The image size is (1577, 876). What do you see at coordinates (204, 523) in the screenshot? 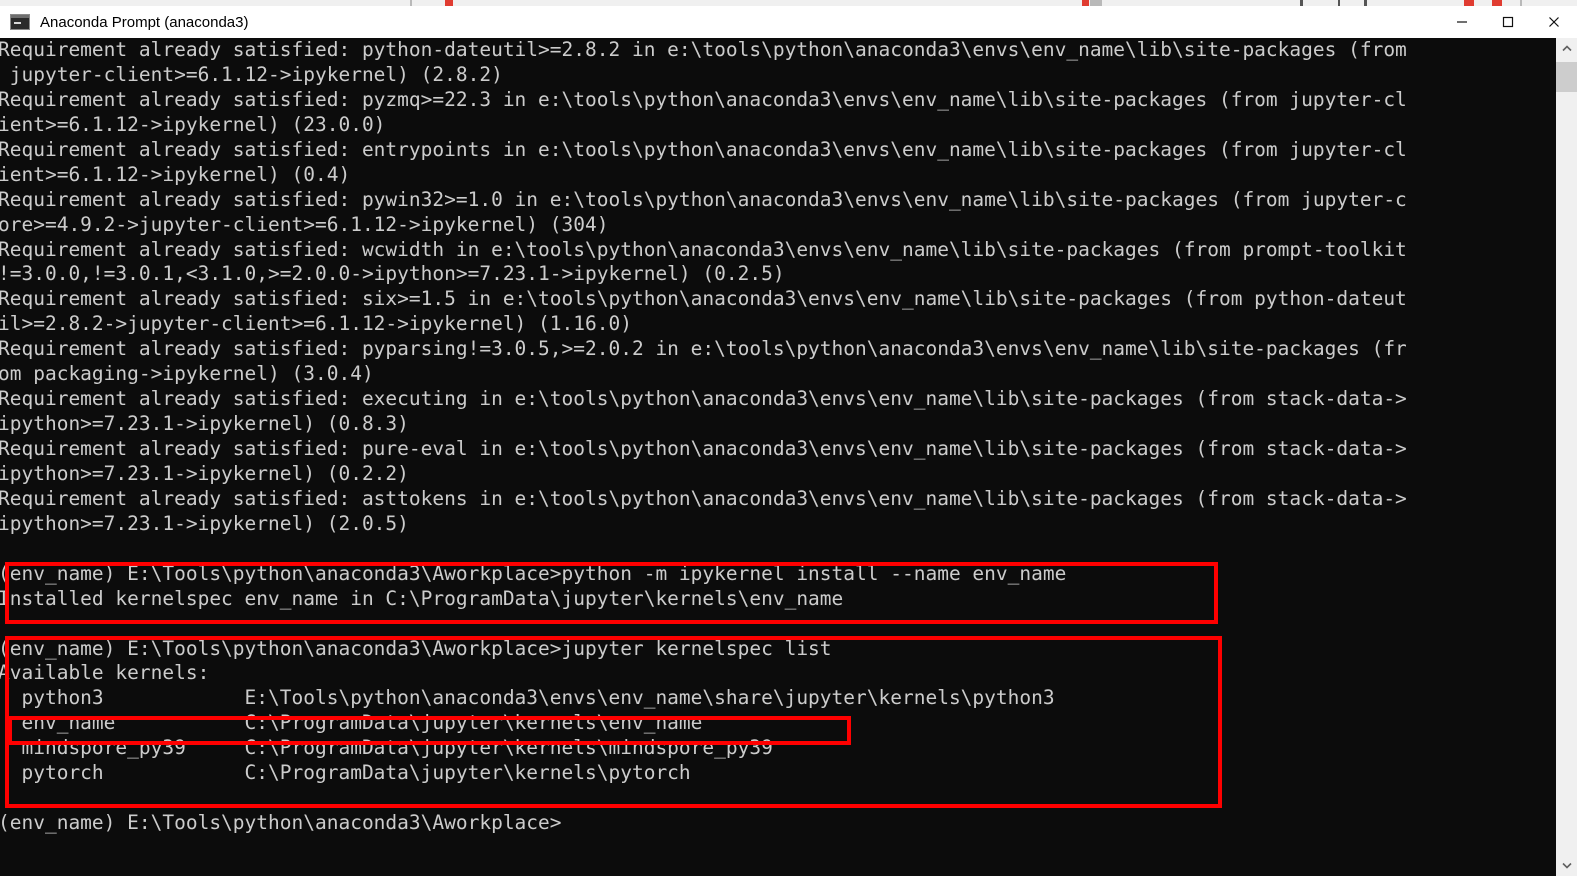
I see `terminal-line: ipython>=7.23.1->ipykernel) (2.0.5)` at bounding box center [204, 523].